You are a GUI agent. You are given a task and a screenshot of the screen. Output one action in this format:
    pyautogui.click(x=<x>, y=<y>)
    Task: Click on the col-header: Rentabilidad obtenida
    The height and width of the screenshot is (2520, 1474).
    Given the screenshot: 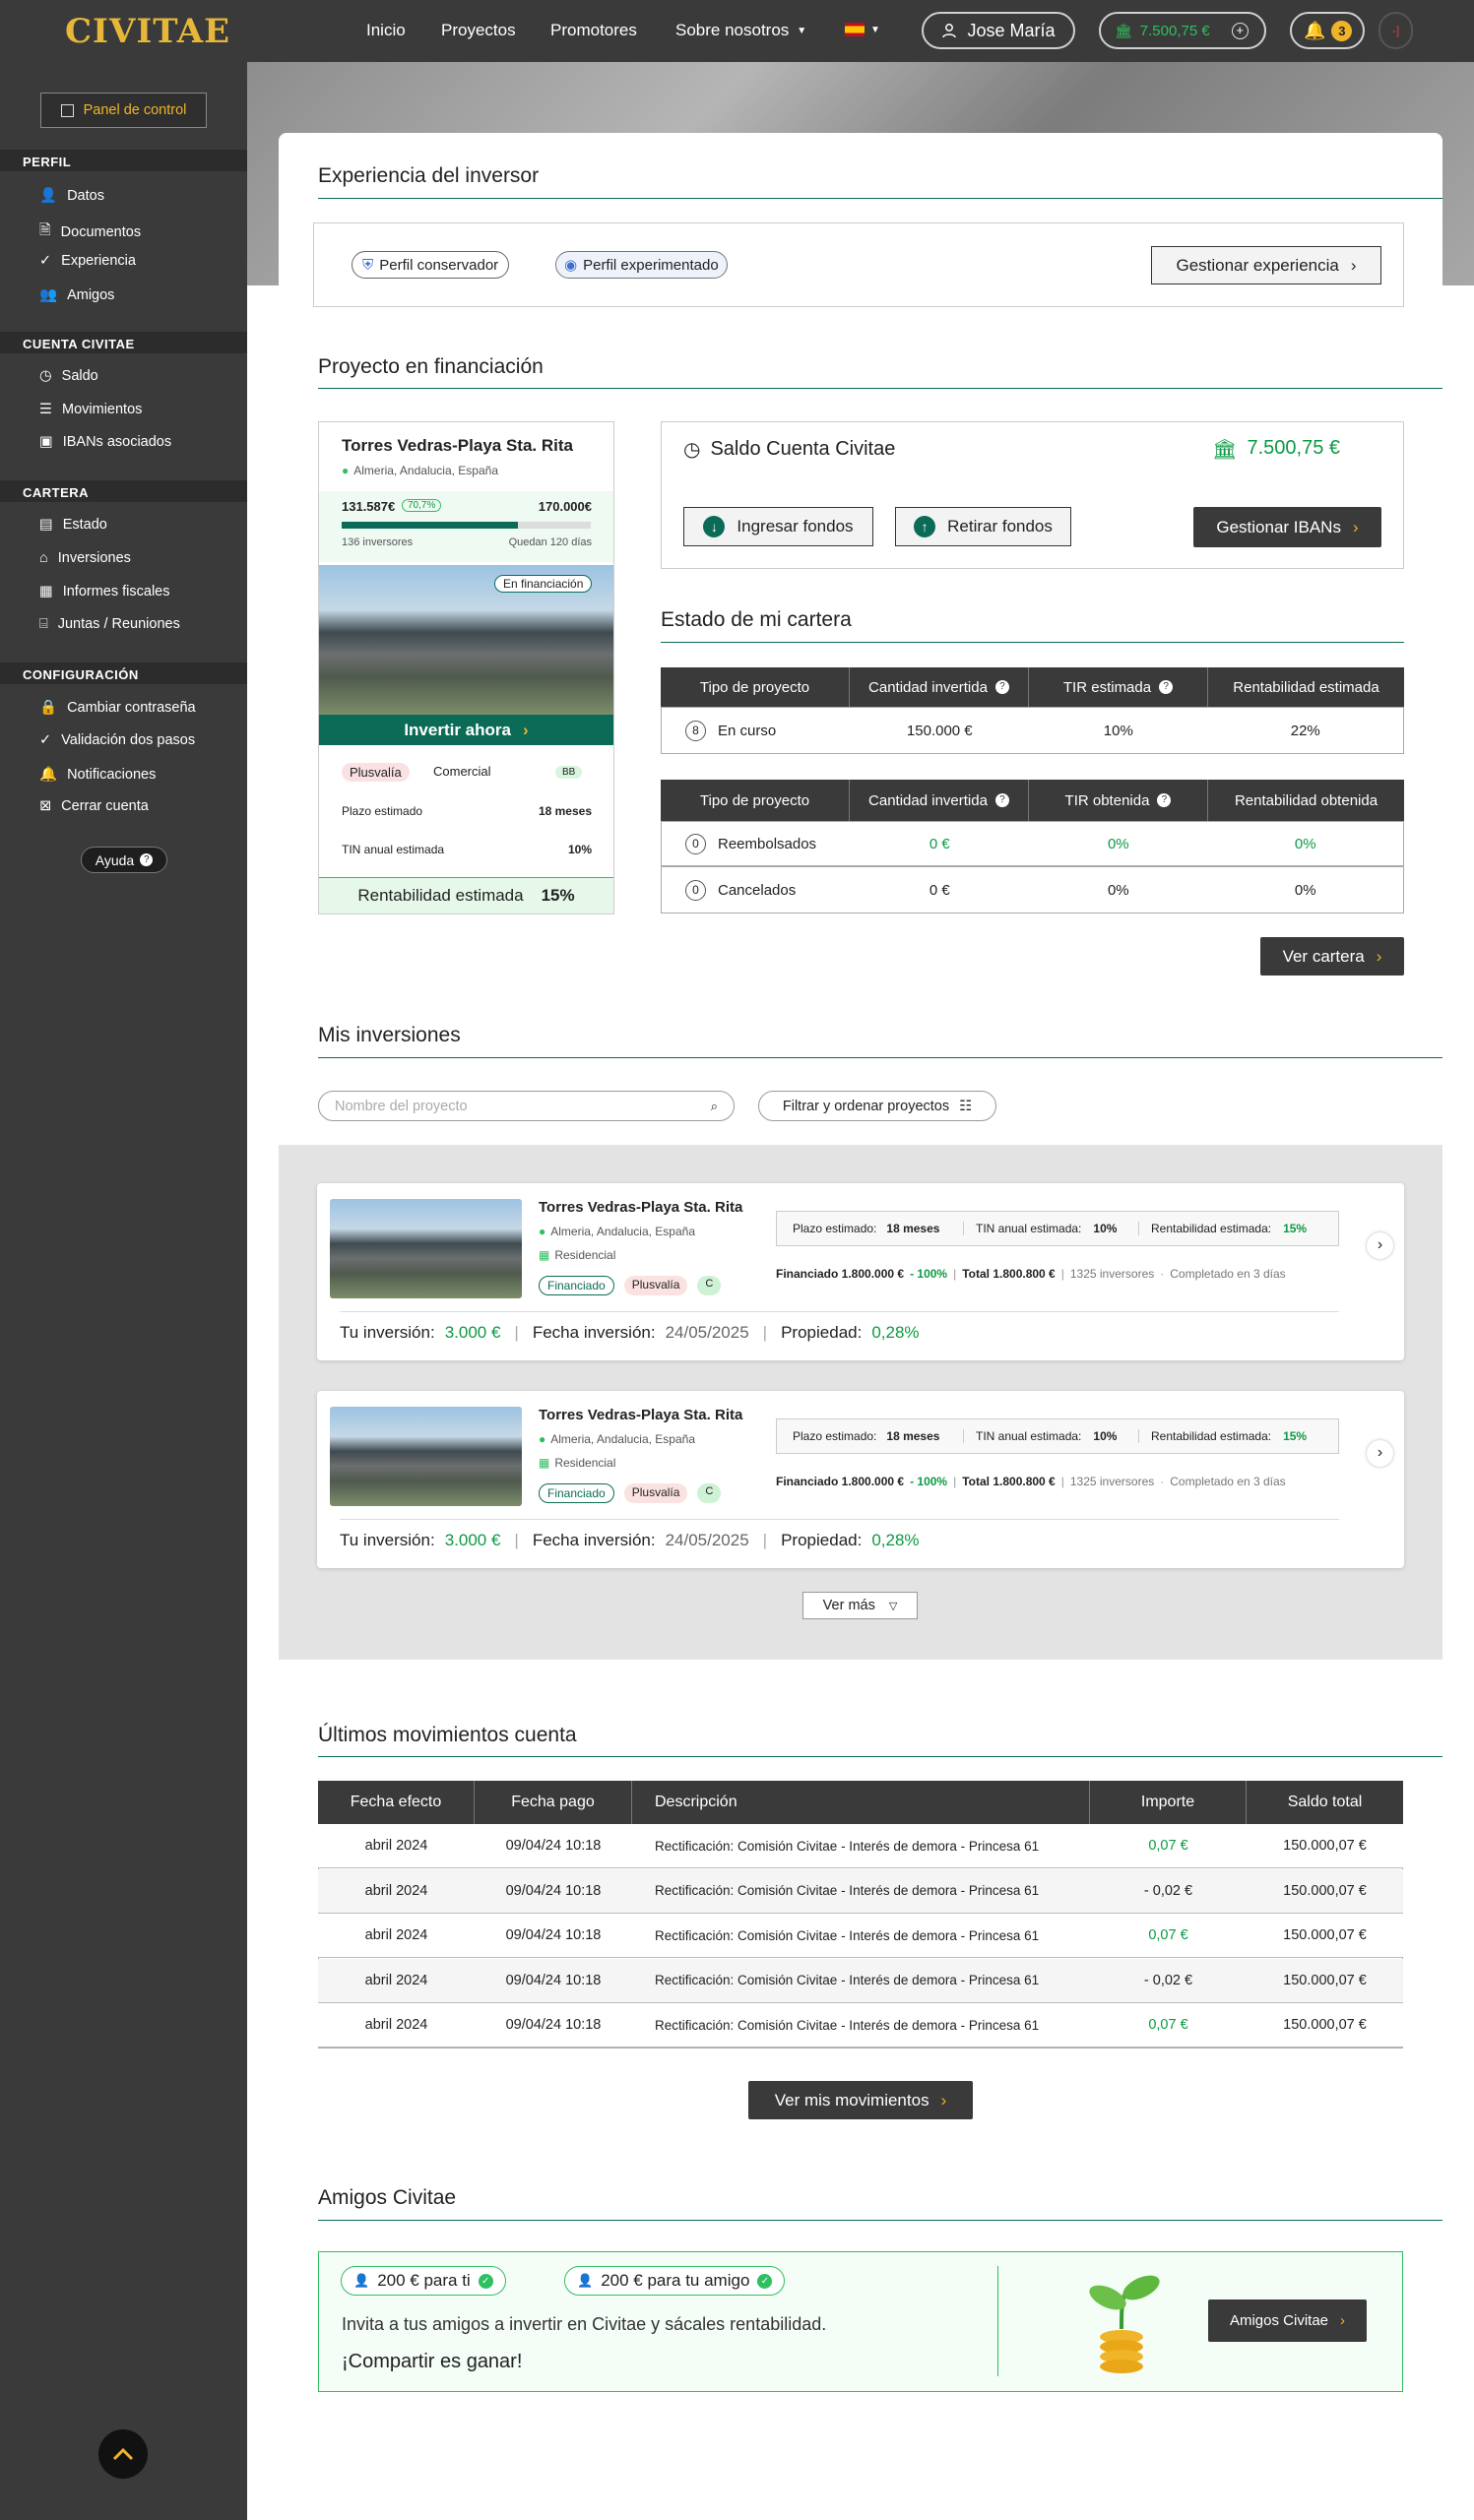 What is the action you would take?
    pyautogui.click(x=1306, y=800)
    